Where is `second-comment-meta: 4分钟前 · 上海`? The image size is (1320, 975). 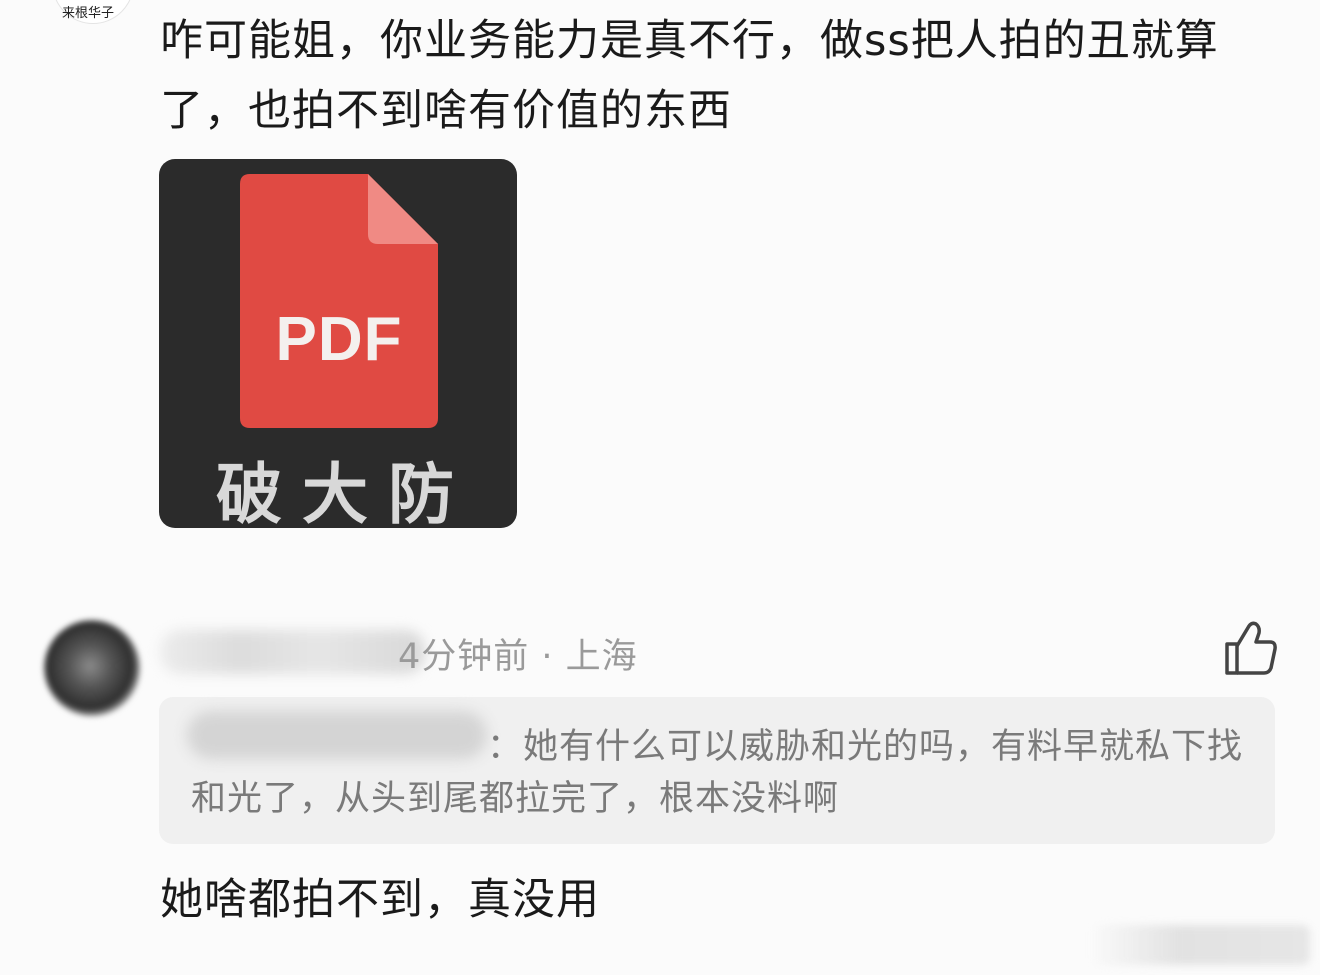 second-comment-meta: 4分钟前 · 上海 is located at coordinates (518, 657).